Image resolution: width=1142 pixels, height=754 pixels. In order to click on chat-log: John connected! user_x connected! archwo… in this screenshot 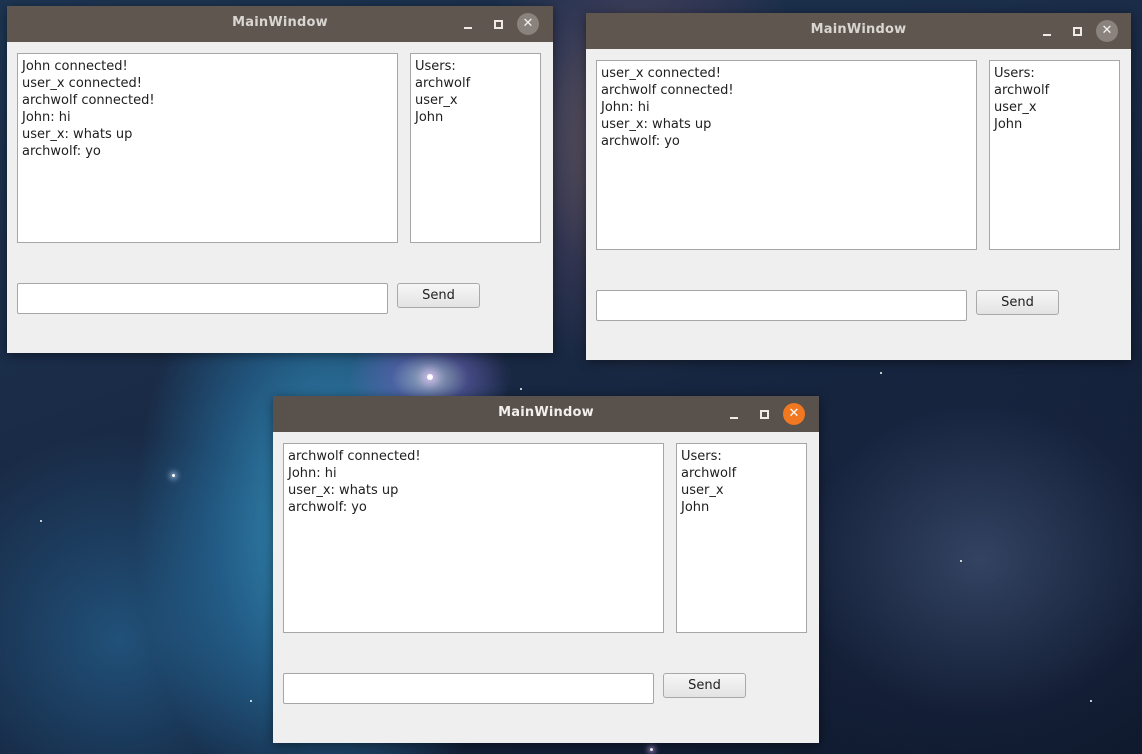, I will do `click(207, 148)`.